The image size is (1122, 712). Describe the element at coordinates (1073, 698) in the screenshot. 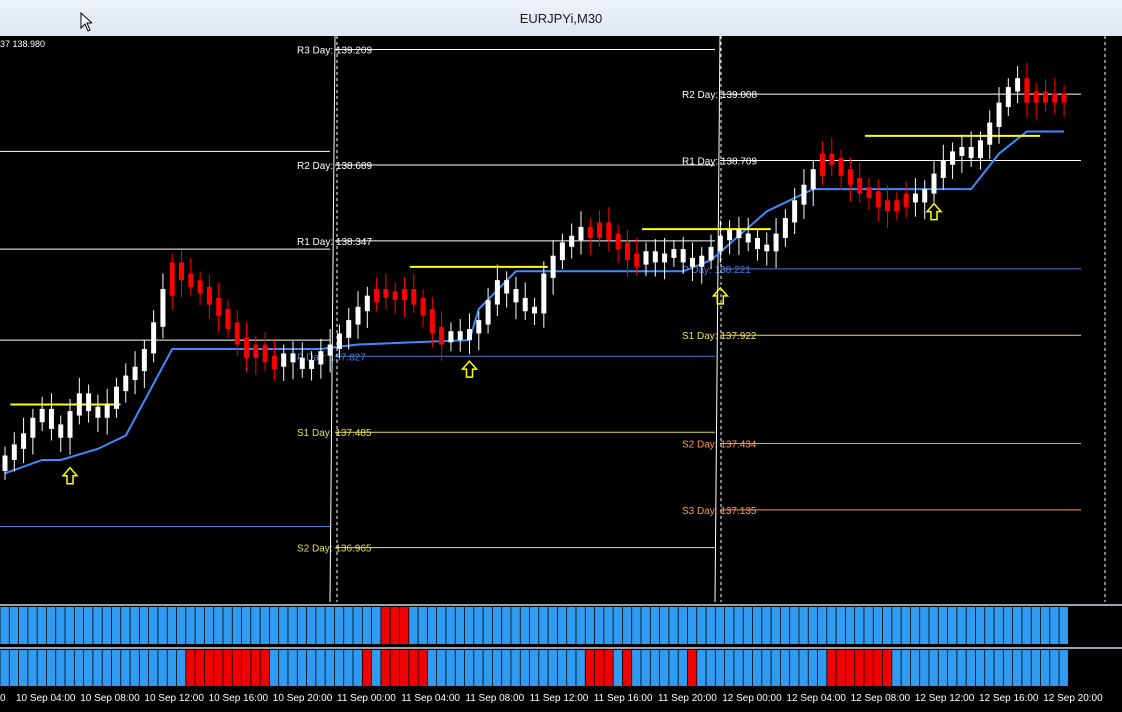

I see `x-axis-label: 12 Sep 20:00` at that location.